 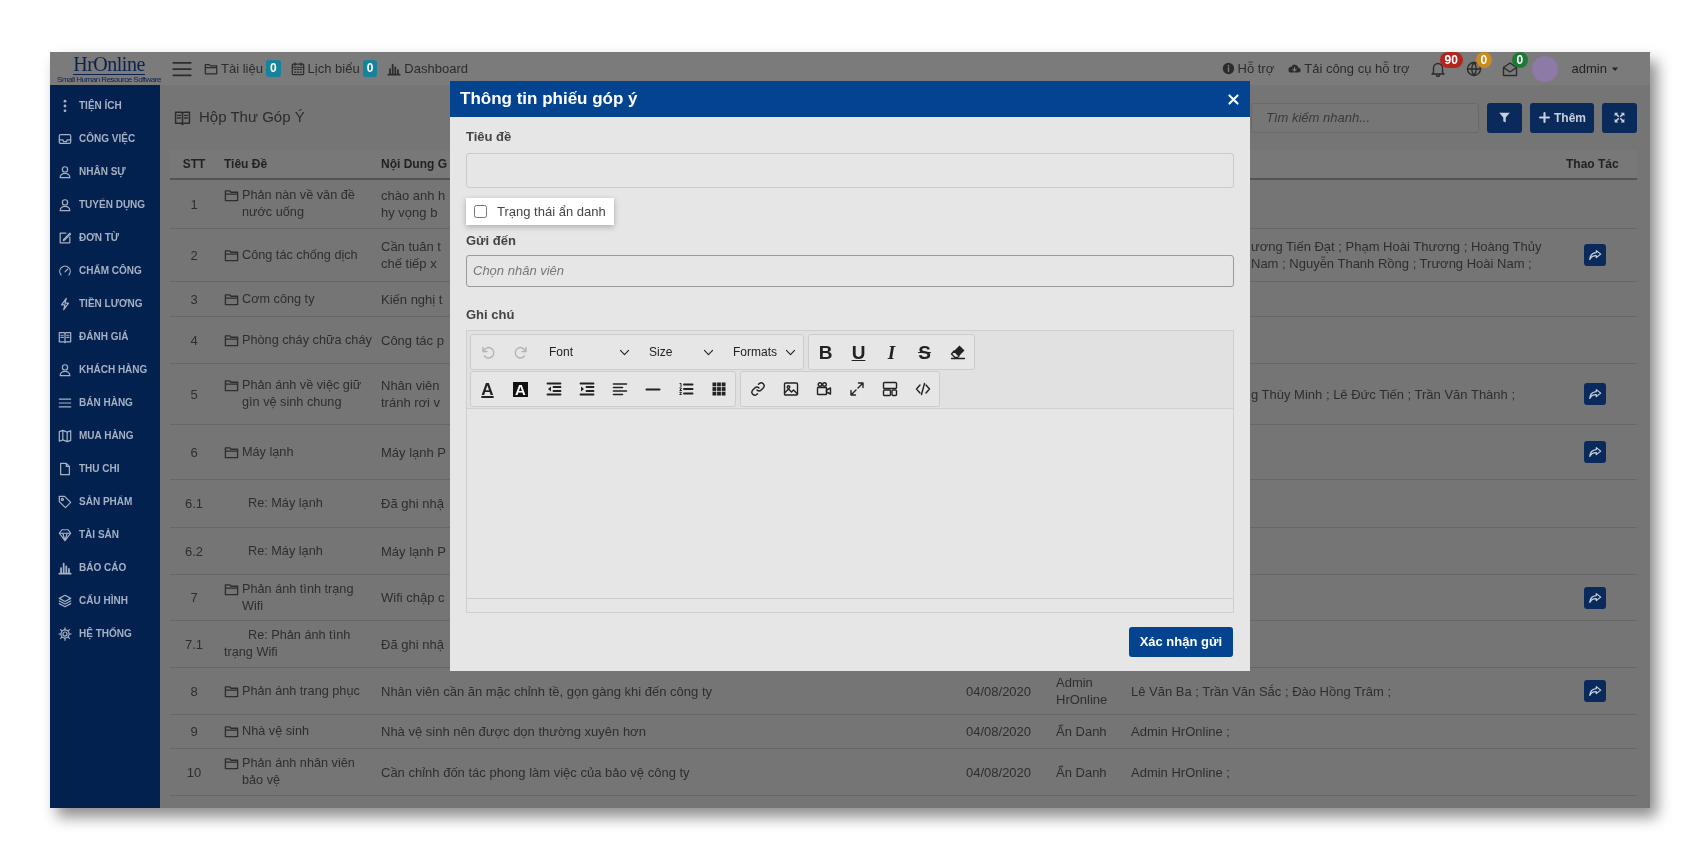 I want to click on sidebar-item: NHÂN SỰ, so click(x=105, y=171).